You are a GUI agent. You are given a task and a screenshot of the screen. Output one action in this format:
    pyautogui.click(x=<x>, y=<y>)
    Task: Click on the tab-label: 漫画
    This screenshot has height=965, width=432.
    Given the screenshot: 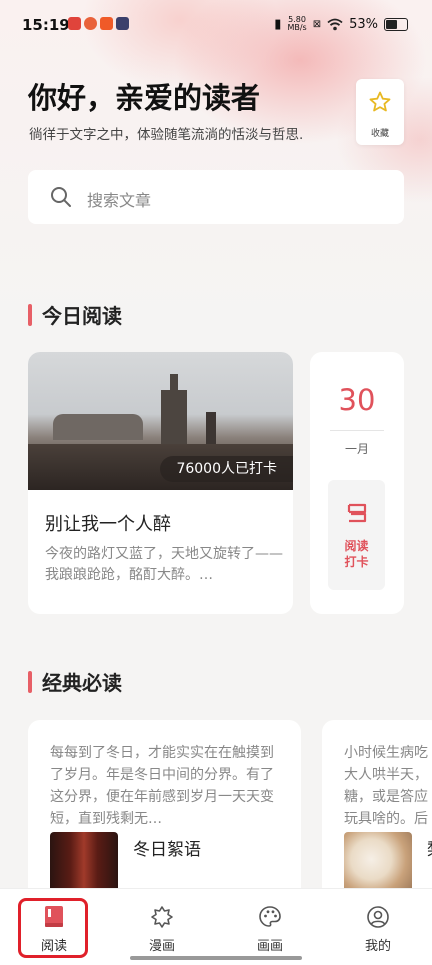 What is the action you would take?
    pyautogui.click(x=161, y=946)
    